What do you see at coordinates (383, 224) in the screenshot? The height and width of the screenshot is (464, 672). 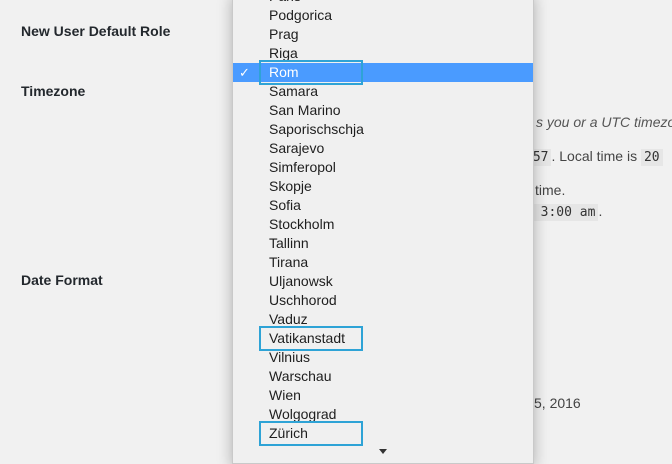 I see `dropdown-option: Stockholm` at bounding box center [383, 224].